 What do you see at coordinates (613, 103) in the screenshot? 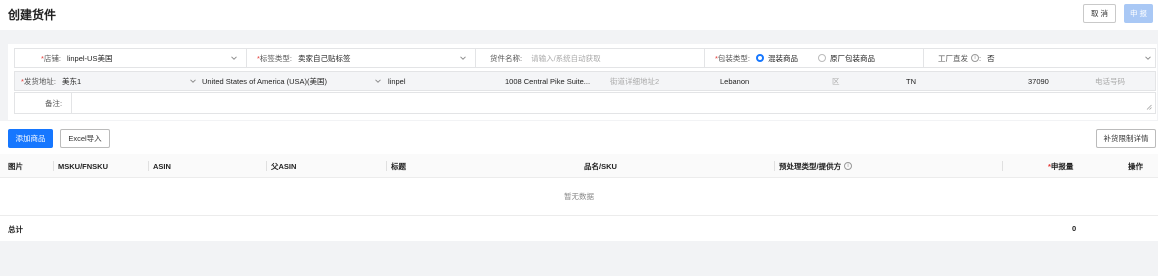
I see `remark-textarea` at bounding box center [613, 103].